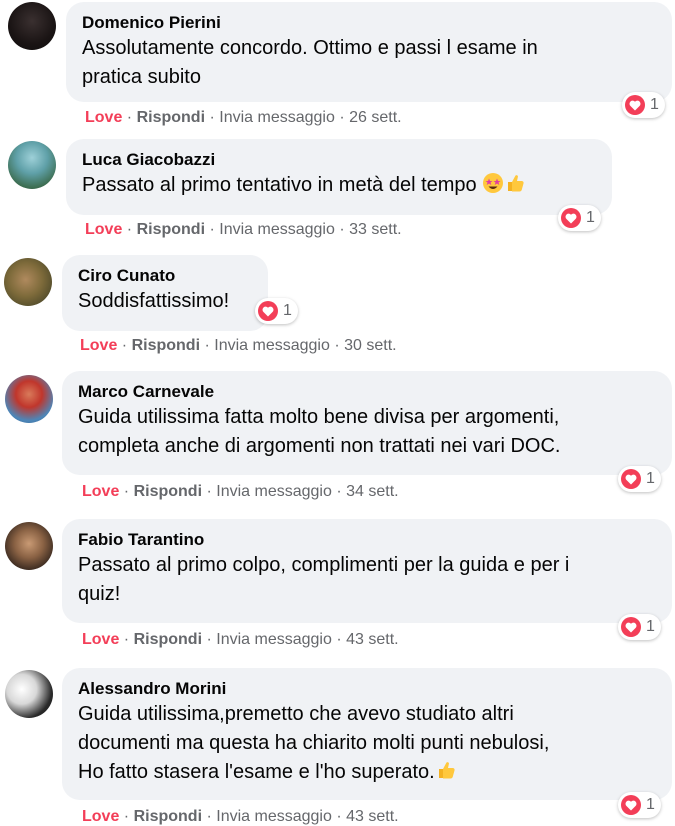 The width and height of the screenshot is (675, 826). What do you see at coordinates (339, 160) in the screenshot?
I see `comment-author: Luca Giacobazzi` at bounding box center [339, 160].